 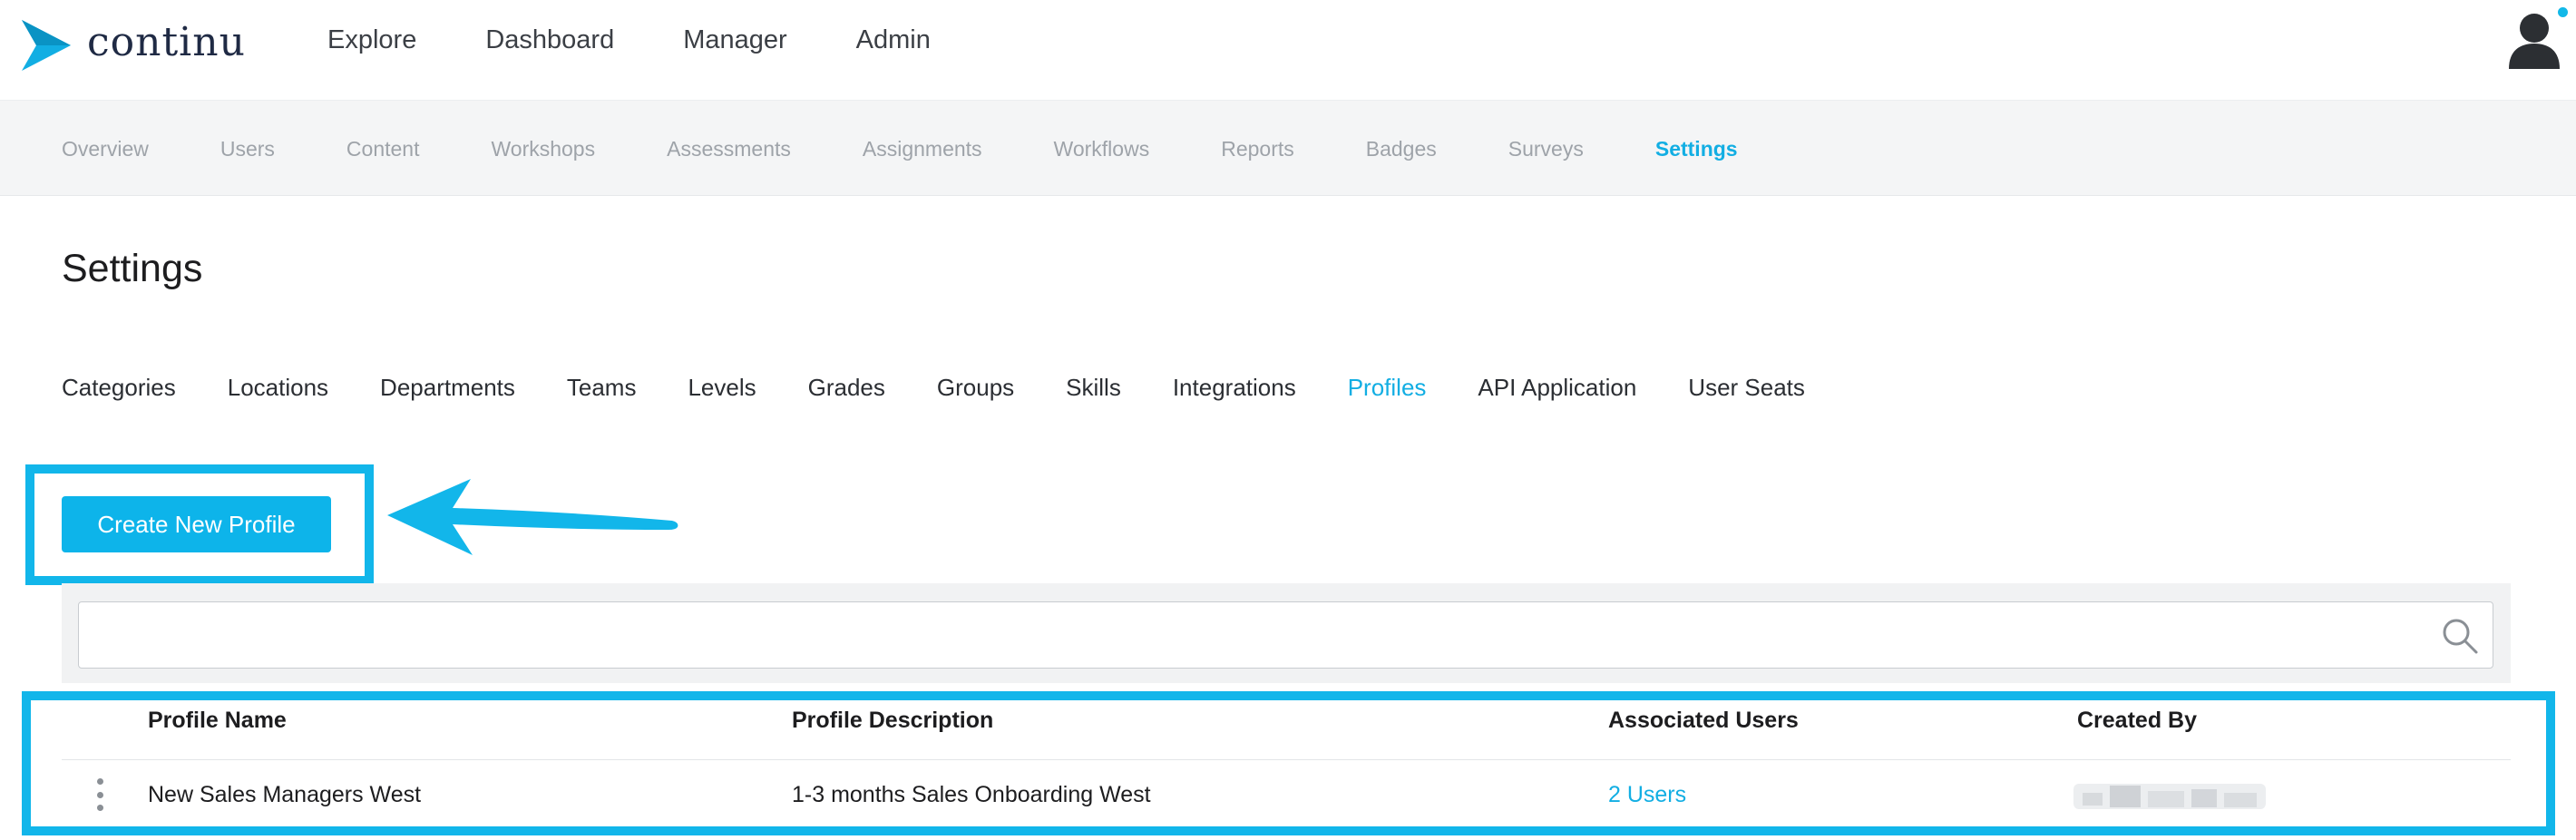 What do you see at coordinates (1234, 388) in the screenshot?
I see `tab-integrations: Integrations` at bounding box center [1234, 388].